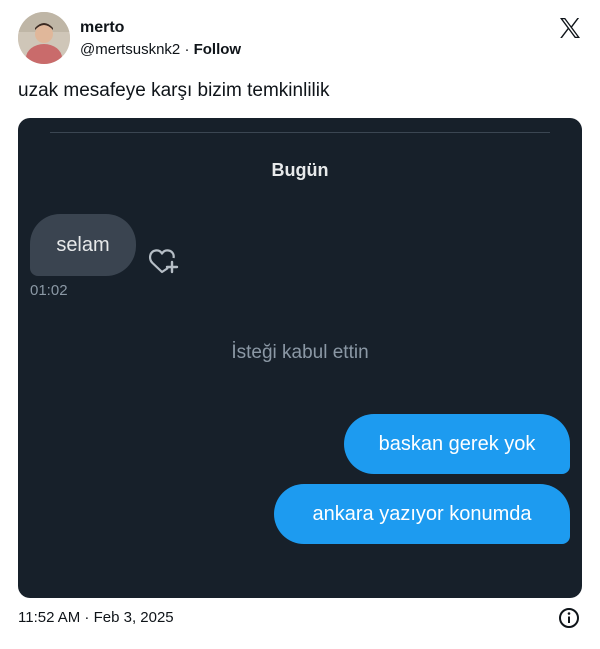  What do you see at coordinates (160, 28) in the screenshot?
I see `display-name: merto` at bounding box center [160, 28].